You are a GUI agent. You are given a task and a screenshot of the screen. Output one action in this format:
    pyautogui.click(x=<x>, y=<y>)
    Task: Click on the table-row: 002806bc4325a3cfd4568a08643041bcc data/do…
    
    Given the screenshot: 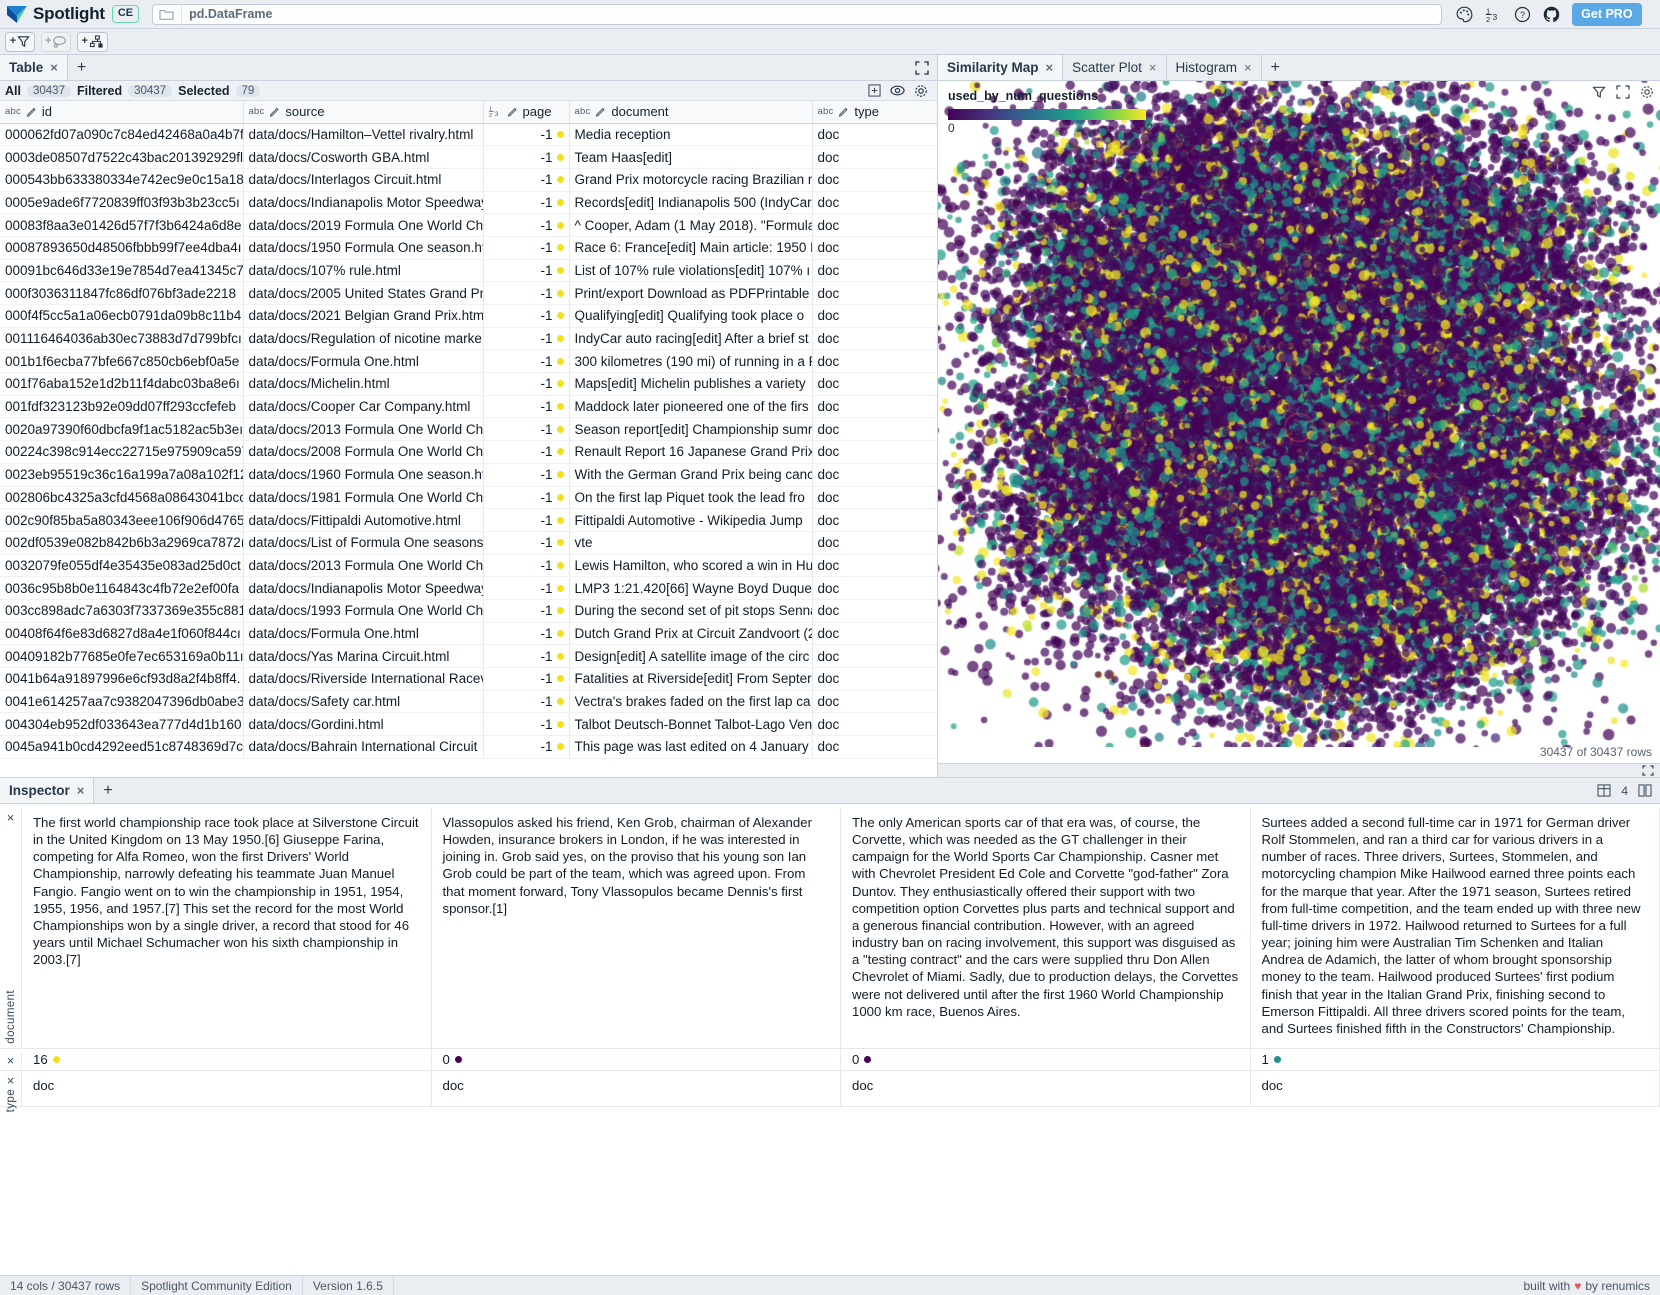 What is the action you would take?
    pyautogui.click(x=468, y=498)
    